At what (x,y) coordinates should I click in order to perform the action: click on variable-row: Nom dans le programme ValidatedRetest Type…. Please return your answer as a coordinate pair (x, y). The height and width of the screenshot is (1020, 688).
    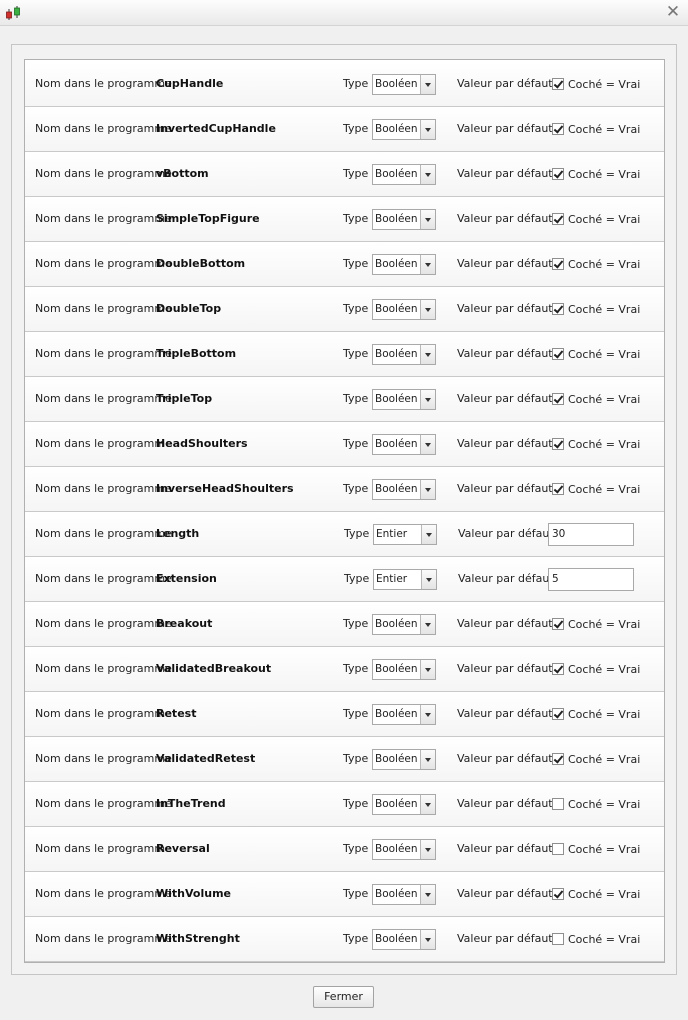
    Looking at the image, I should click on (344, 759).